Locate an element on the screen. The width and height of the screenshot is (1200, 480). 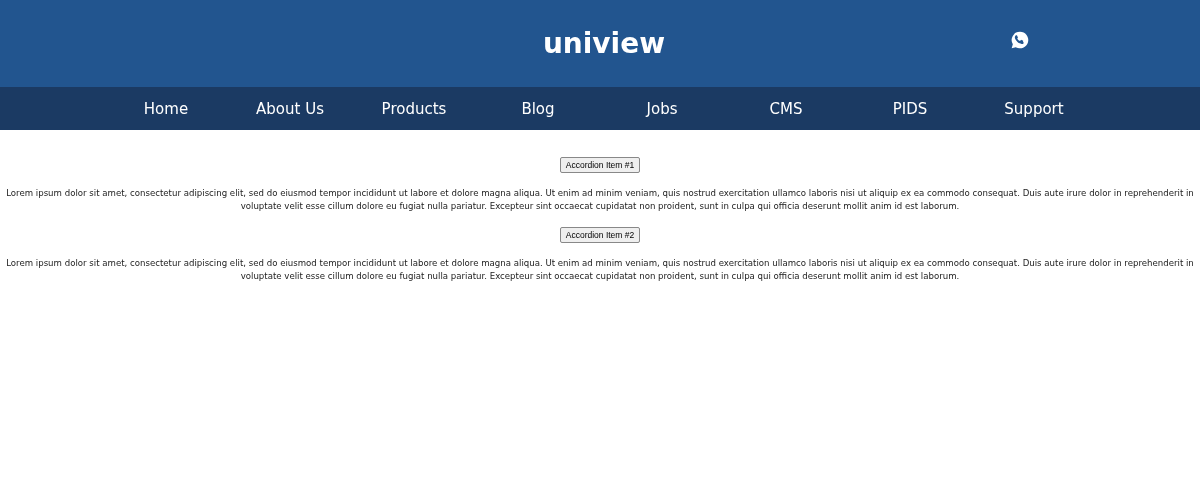
nav-link: CMS is located at coordinates (786, 108).